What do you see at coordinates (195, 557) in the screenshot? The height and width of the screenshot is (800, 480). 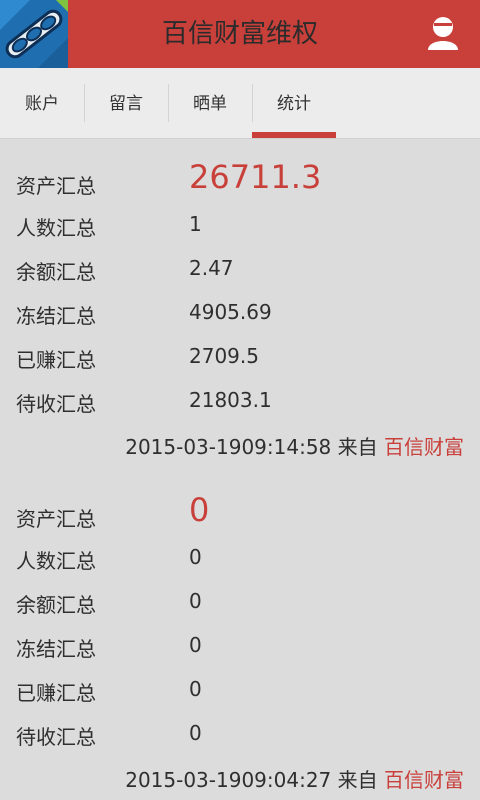 I see `value-people: 0` at bounding box center [195, 557].